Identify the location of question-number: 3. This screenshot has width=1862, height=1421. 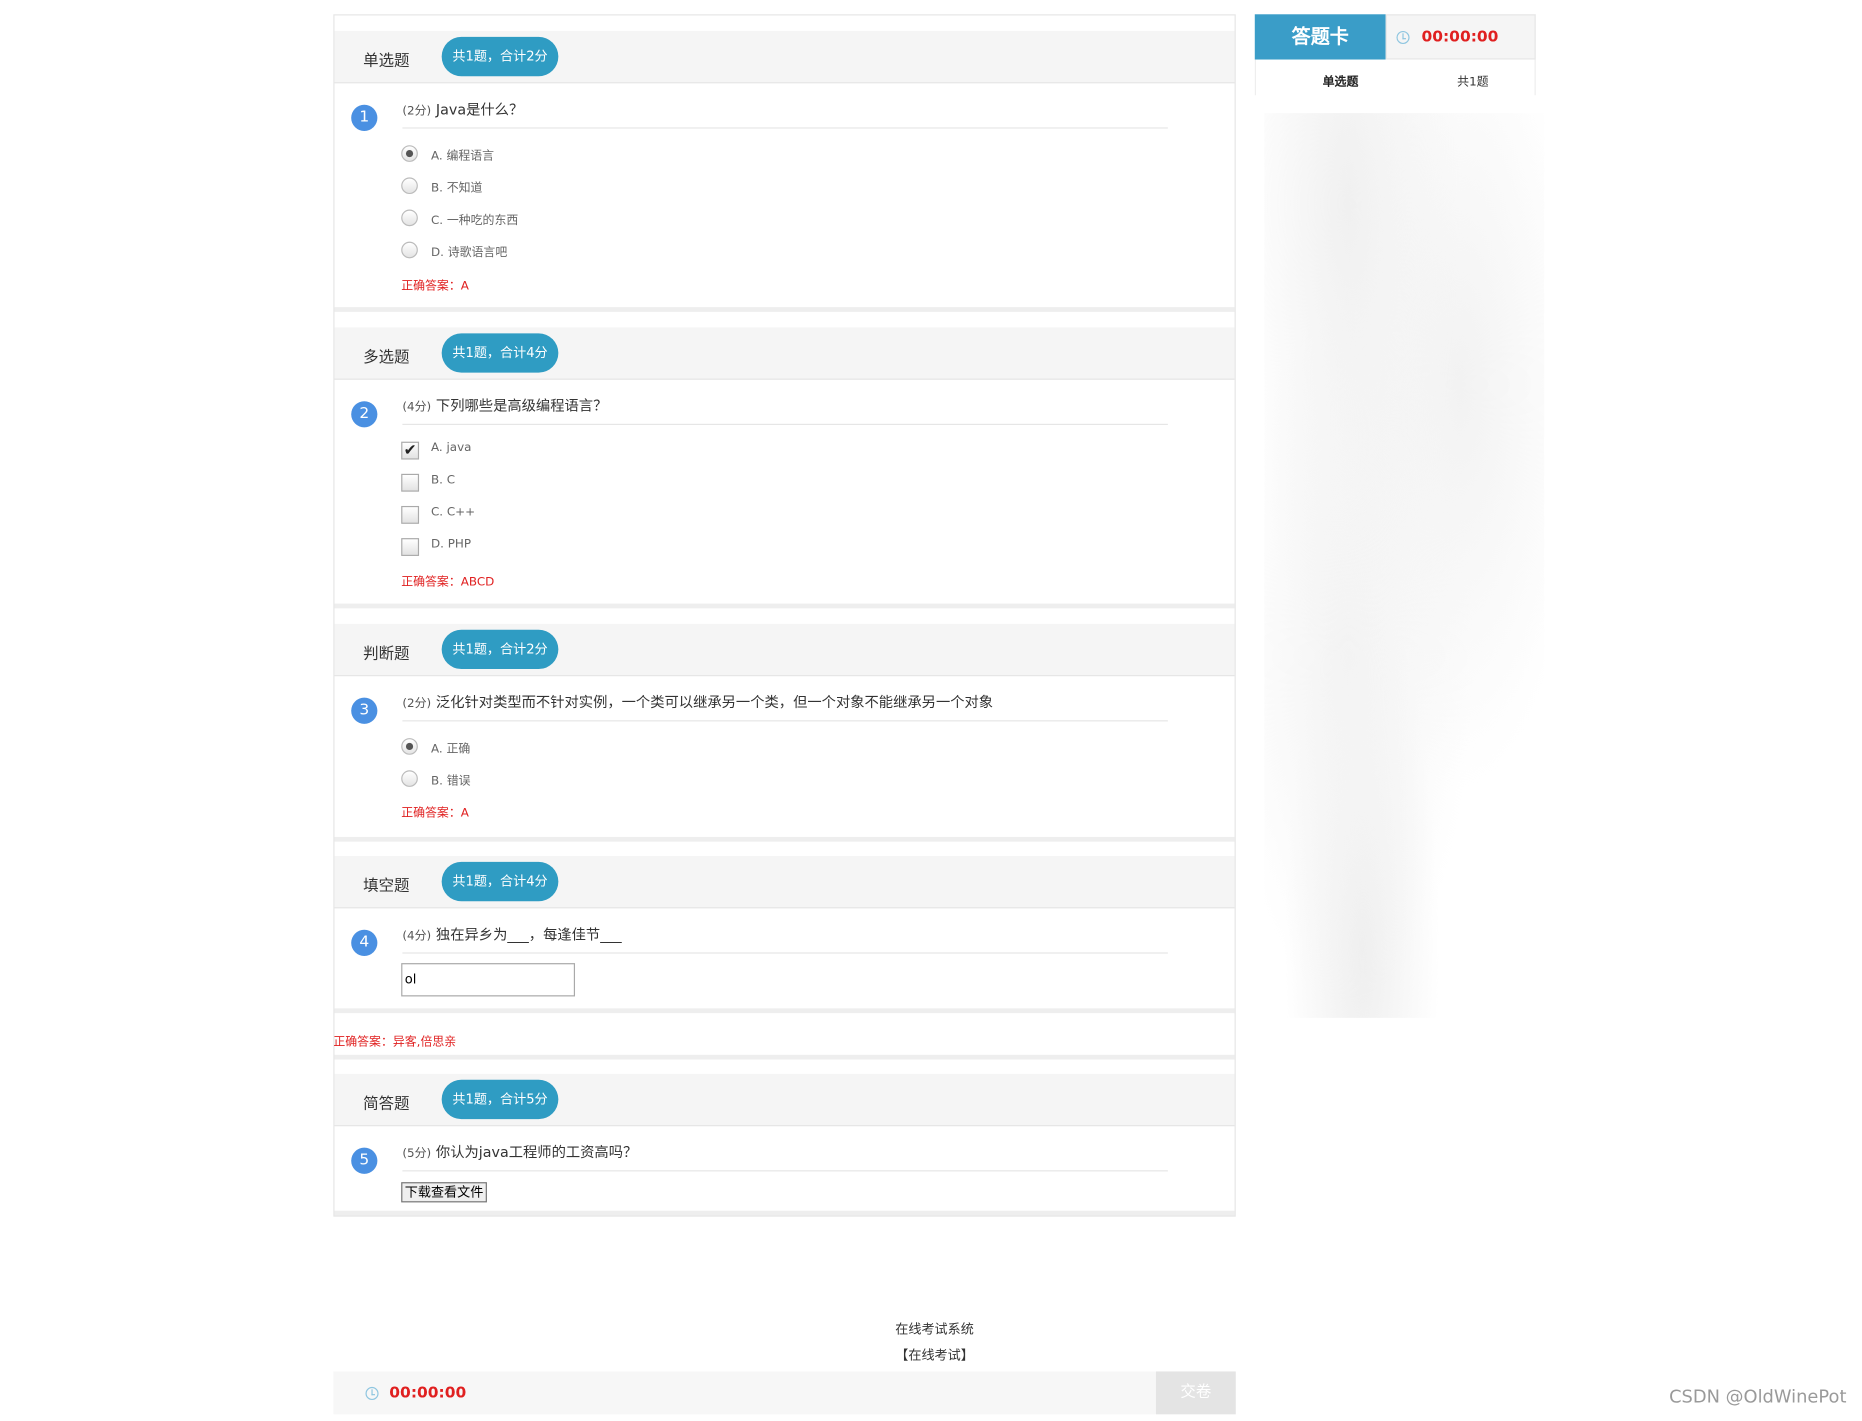
(364, 710).